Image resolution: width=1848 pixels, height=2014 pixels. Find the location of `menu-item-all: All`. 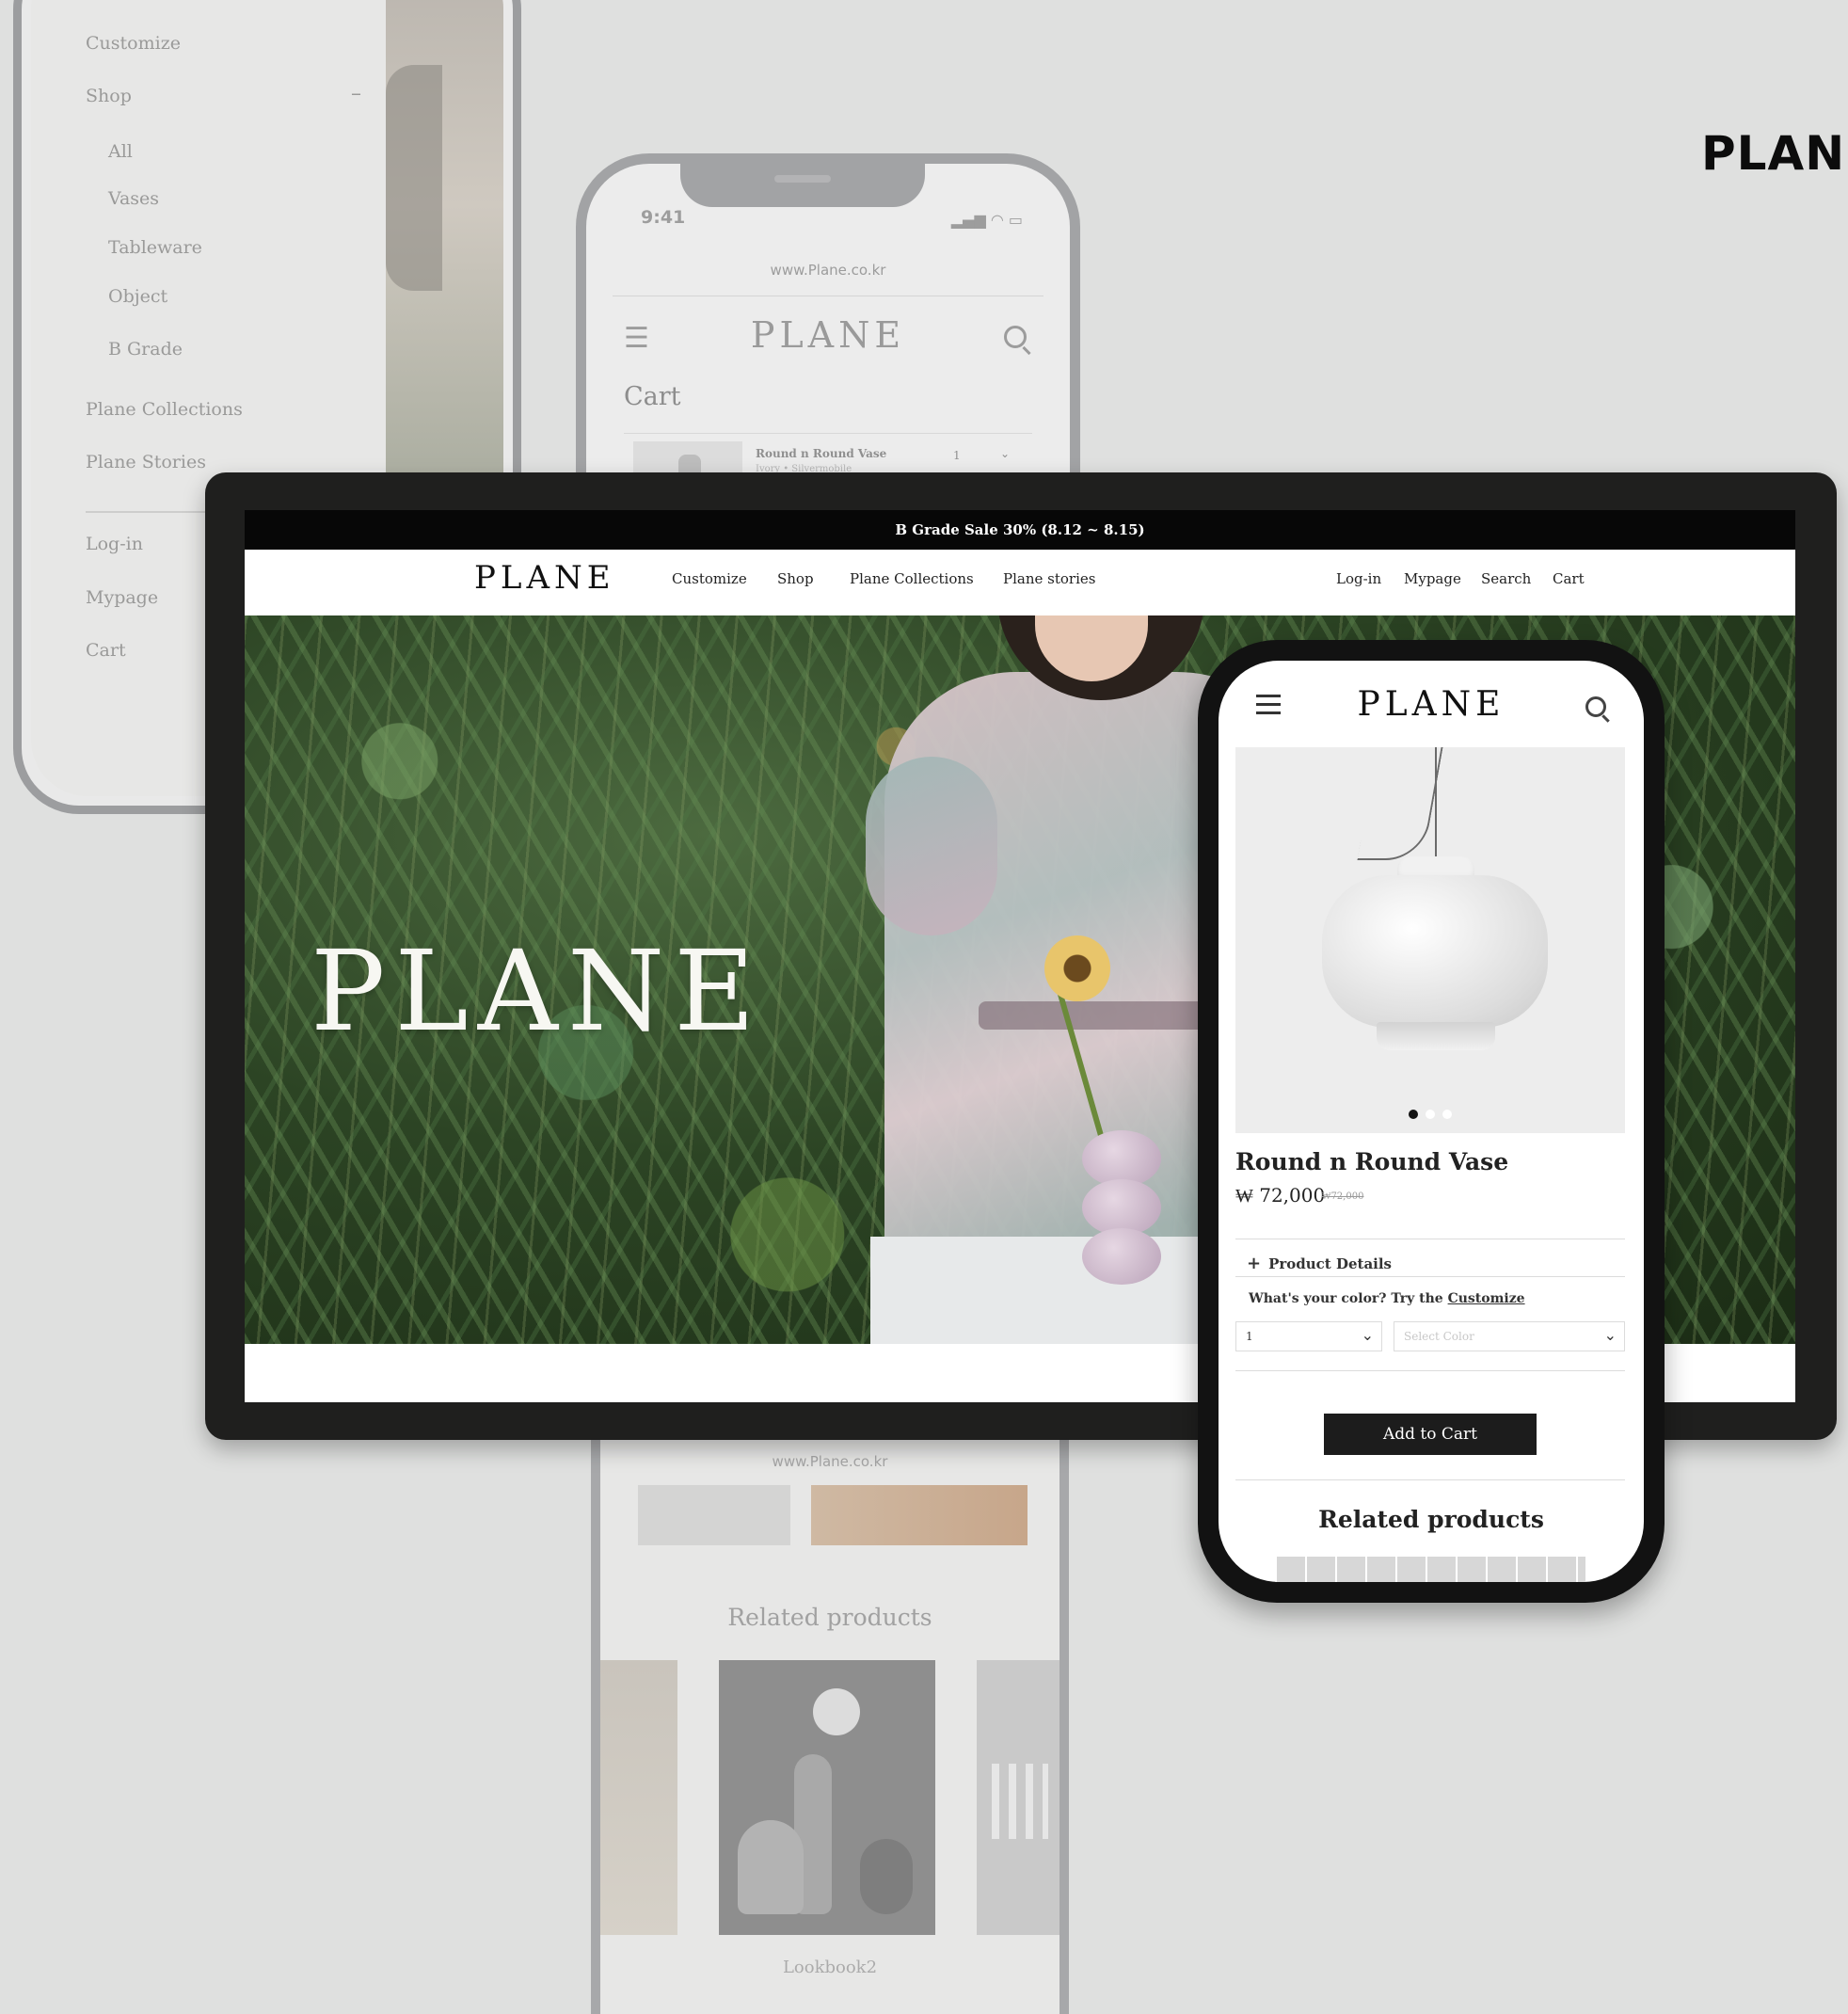

menu-item-all: All is located at coordinates (120, 151).